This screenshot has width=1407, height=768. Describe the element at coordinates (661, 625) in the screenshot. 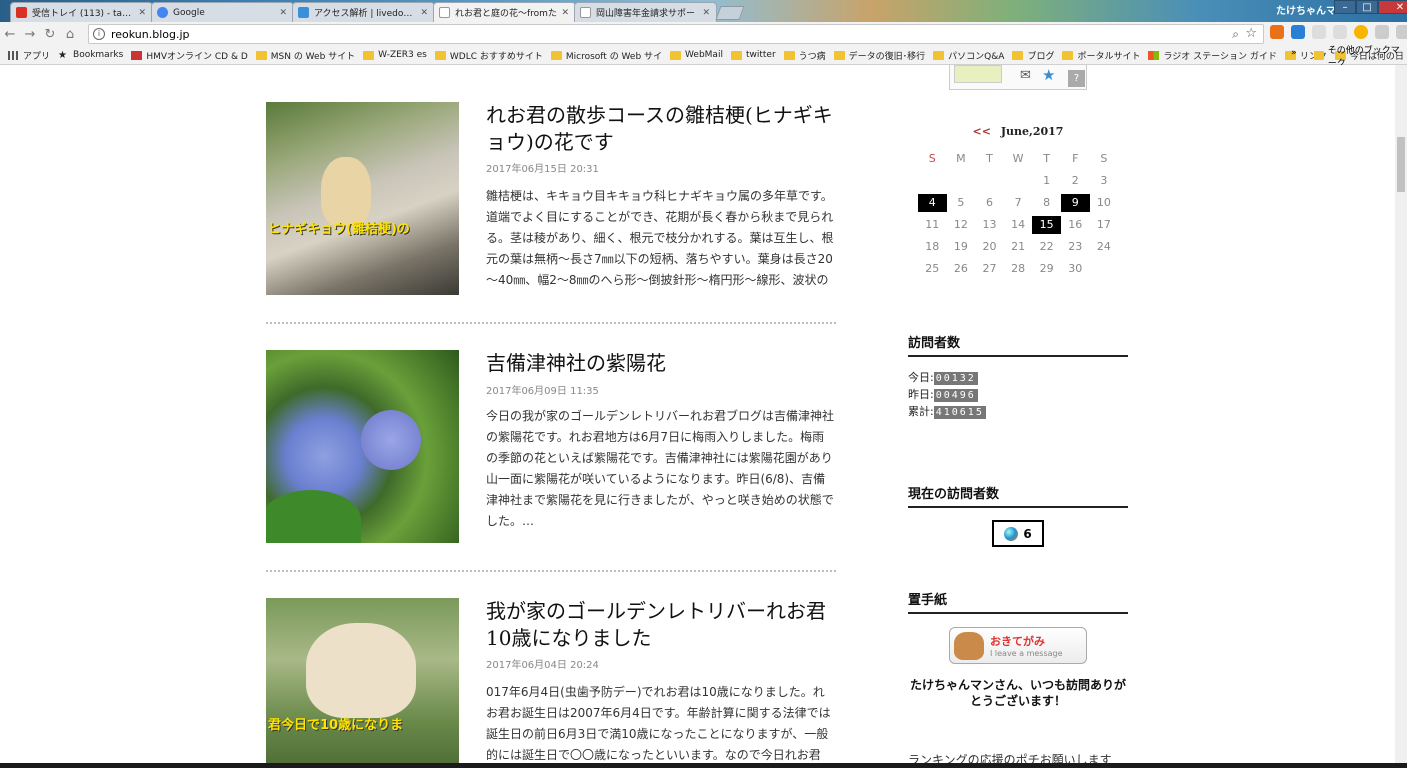

I see `post-title: 我が家のゴールデンレトリバーれお君10歳になりました` at that location.